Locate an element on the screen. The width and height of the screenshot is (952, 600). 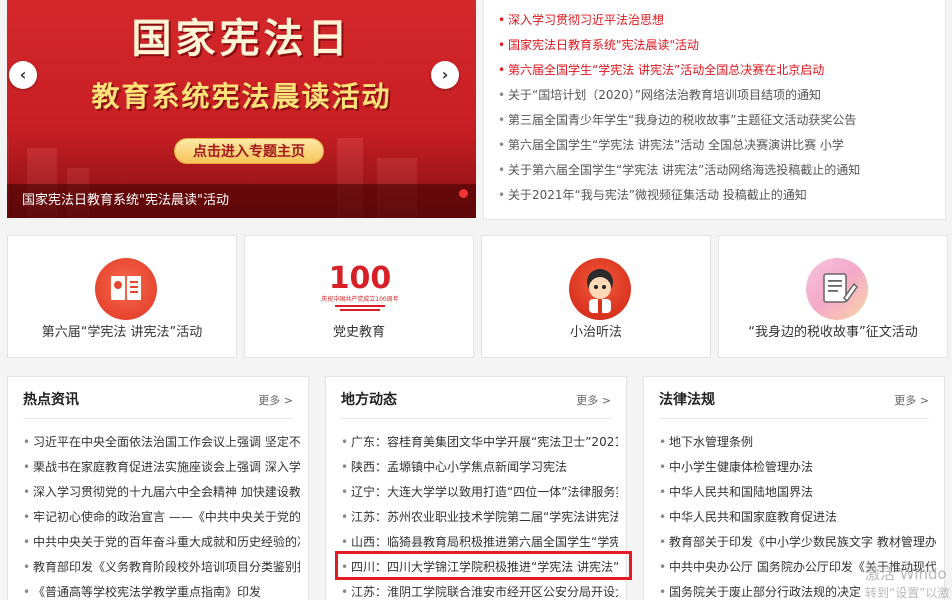
news-item-text: 关于2021年“我与宪法”微视频征集活动 投稿截止的通知 is located at coordinates (657, 195).